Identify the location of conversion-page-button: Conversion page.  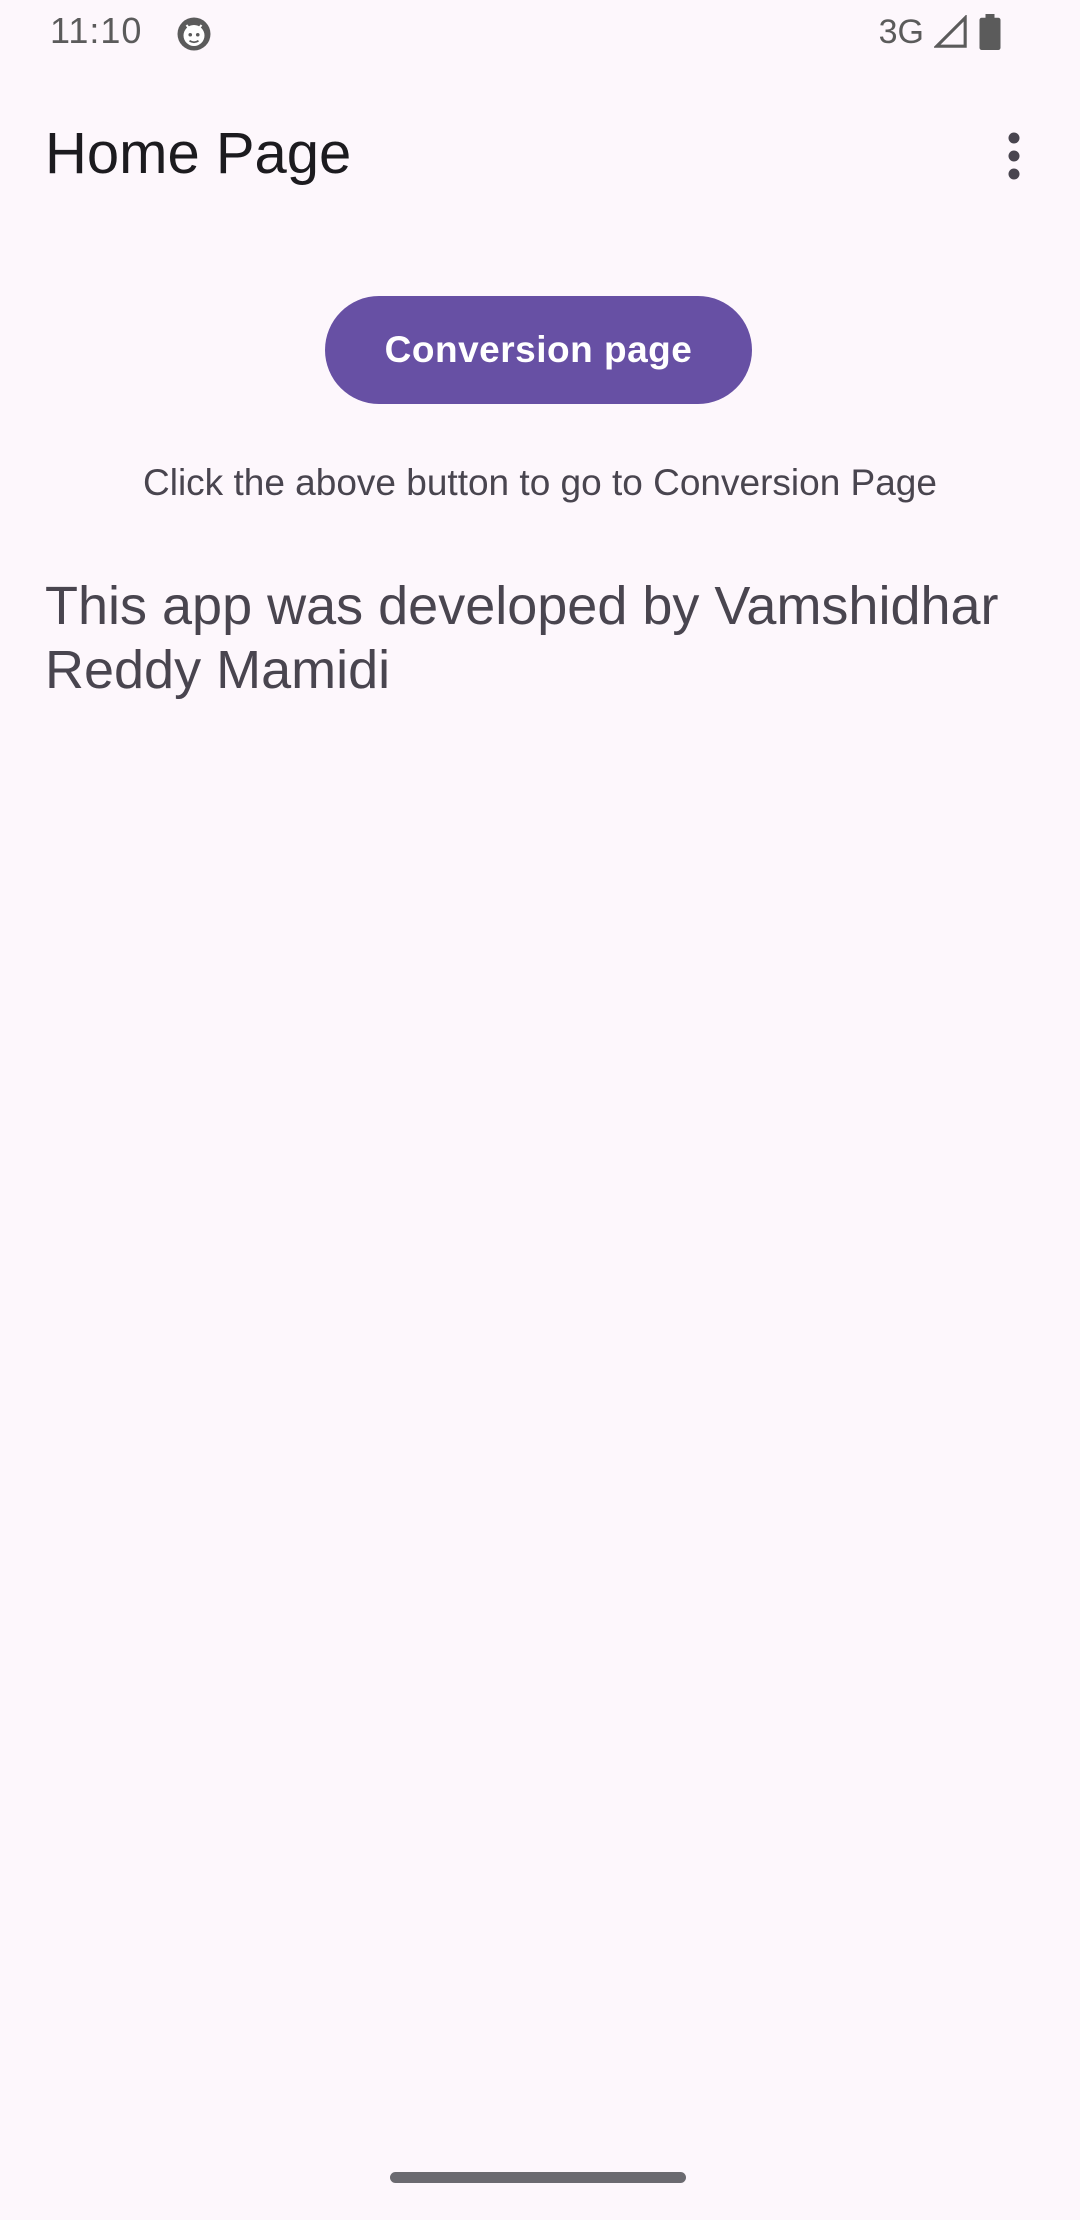
(538, 350).